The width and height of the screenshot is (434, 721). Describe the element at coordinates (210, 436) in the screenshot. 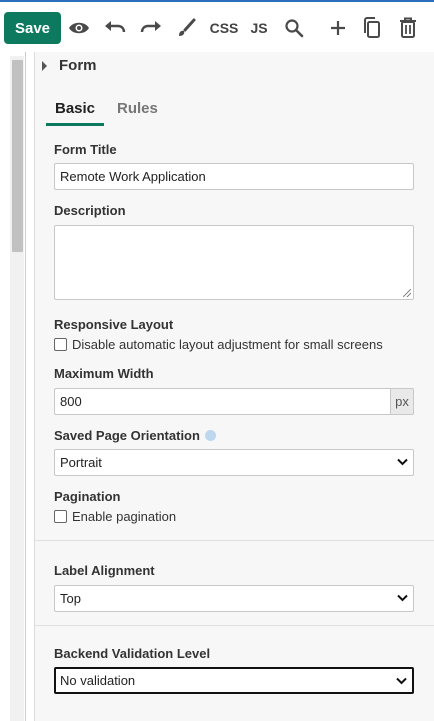

I see `help-icon` at that location.